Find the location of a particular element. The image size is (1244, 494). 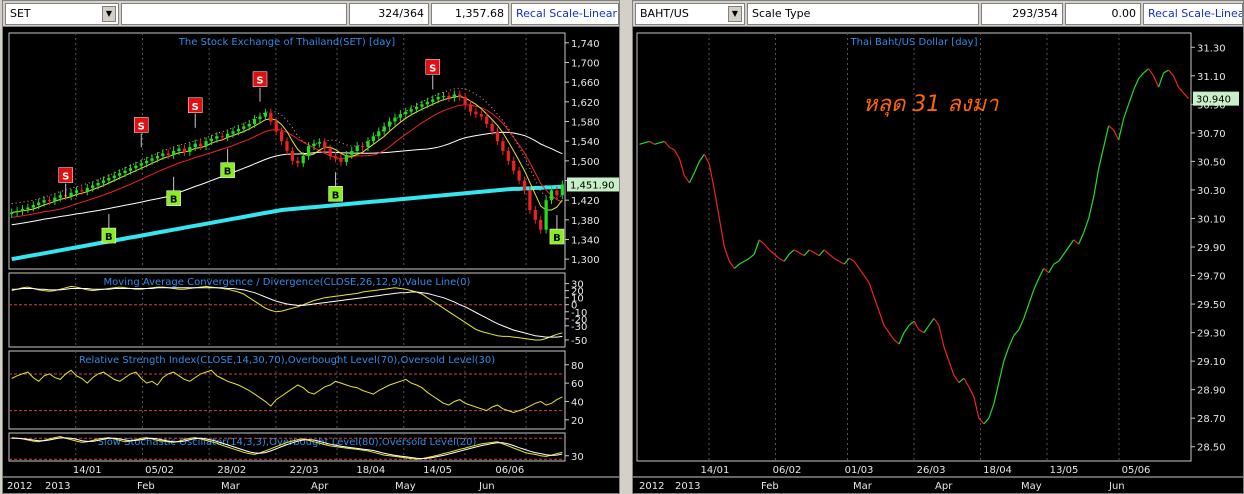

x-month-label: 2013 is located at coordinates (57, 486).